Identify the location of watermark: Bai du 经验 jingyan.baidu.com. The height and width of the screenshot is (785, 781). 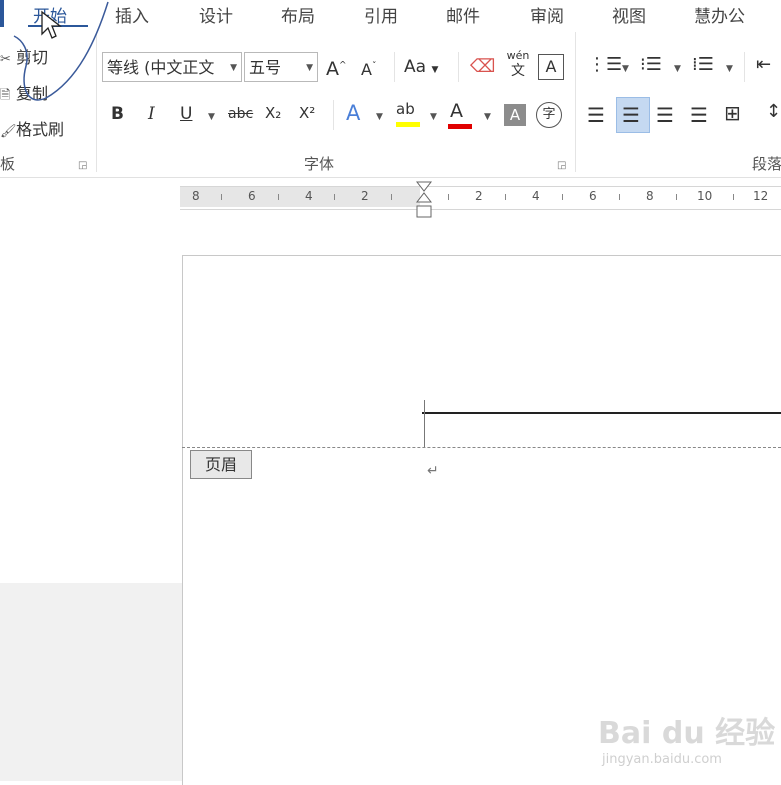
(688, 740).